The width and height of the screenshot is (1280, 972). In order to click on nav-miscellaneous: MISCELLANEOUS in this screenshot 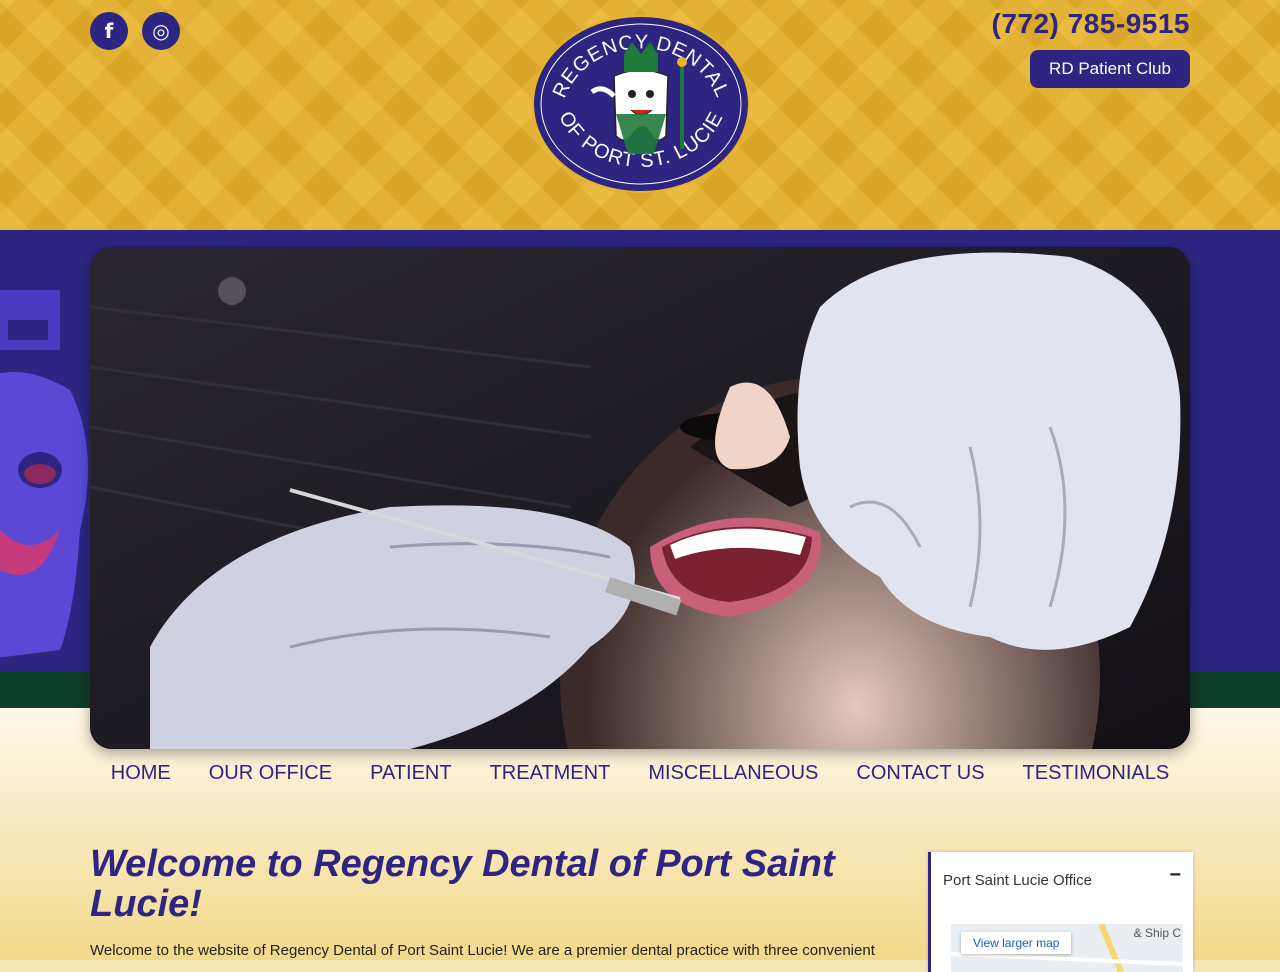, I will do `click(733, 773)`.